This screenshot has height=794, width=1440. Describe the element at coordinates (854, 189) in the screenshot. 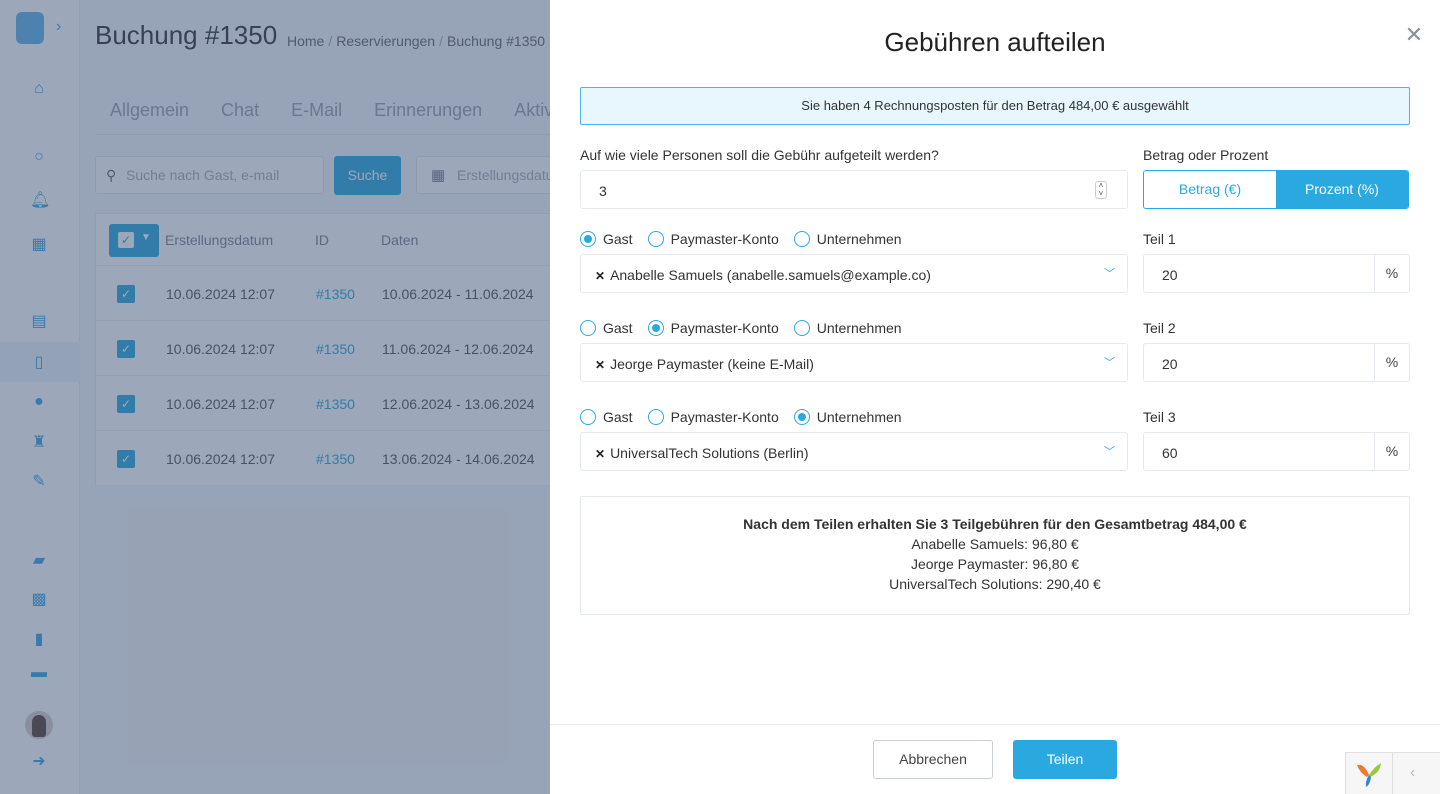

I see `persons-count-input: 3 ˄ ˅` at that location.